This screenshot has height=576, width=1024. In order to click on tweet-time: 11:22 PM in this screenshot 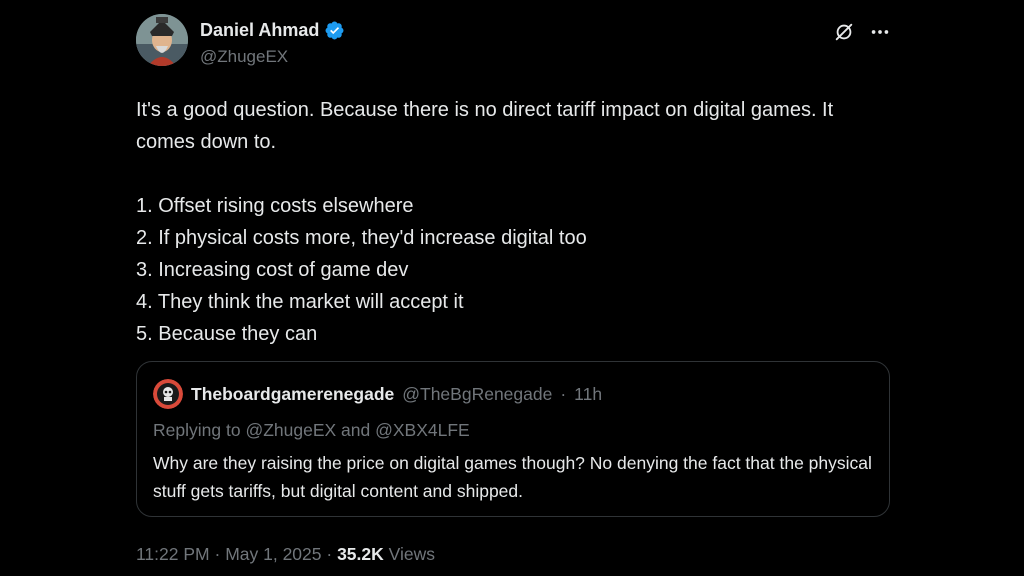, I will do `click(173, 554)`.